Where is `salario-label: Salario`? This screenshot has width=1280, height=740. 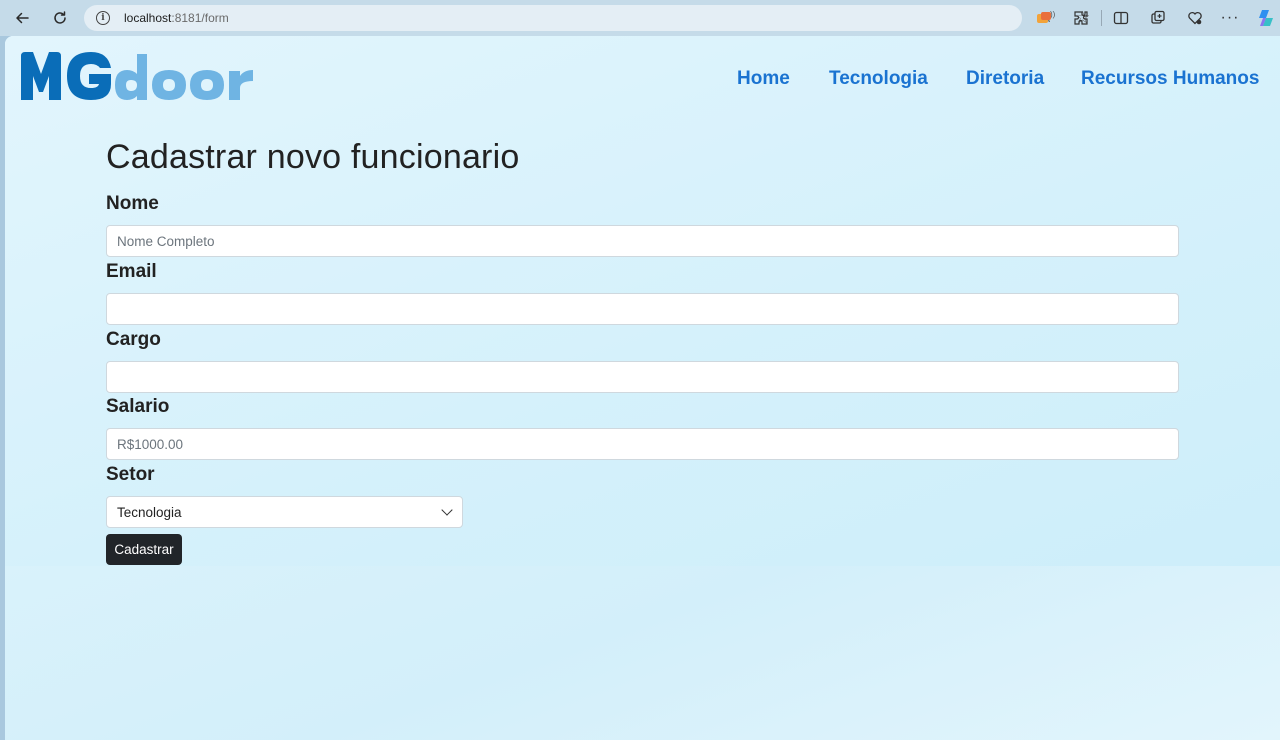 salario-label: Salario is located at coordinates (138, 406).